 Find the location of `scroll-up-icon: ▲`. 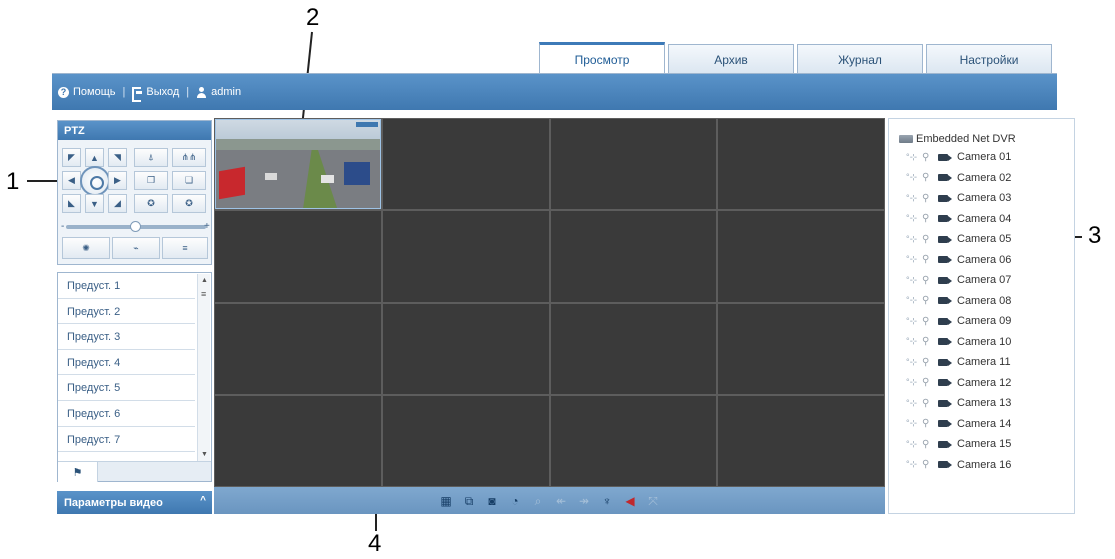

scroll-up-icon: ▲ is located at coordinates (204, 280).